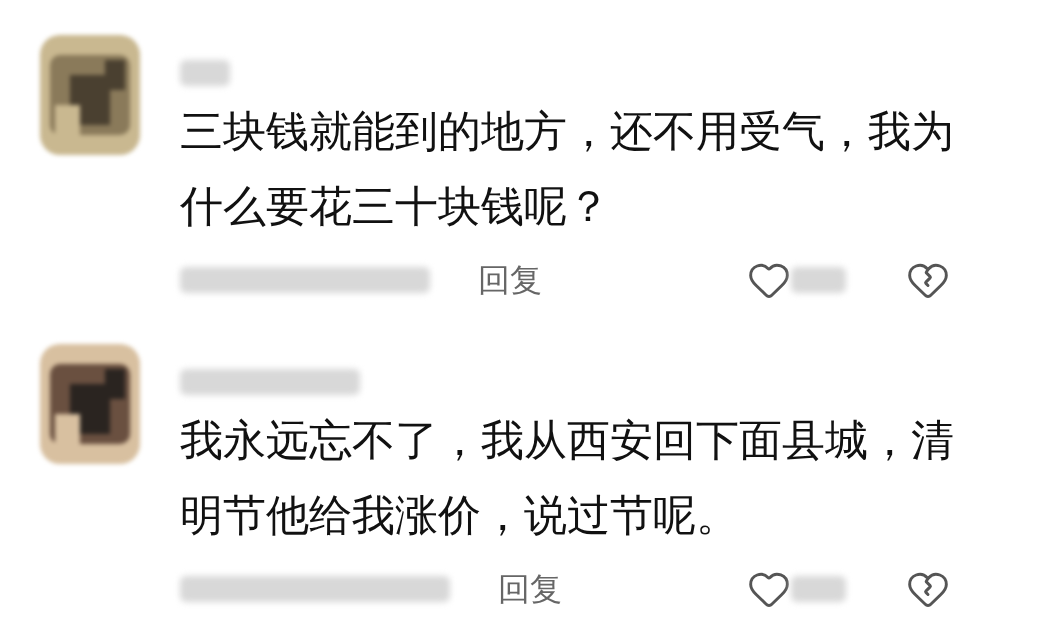 This screenshot has width=1052, height=632. What do you see at coordinates (567, 169) in the screenshot?
I see `comment-text: 三块钱就能到的地方，还不用受气，我为什么要花三十块钱呢？` at bounding box center [567, 169].